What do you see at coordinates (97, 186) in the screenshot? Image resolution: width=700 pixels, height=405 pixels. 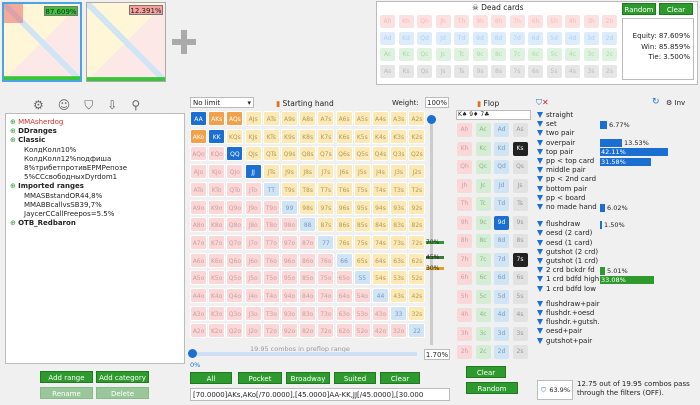 I see `tree-item: ⊕ Imported ranges` at bounding box center [97, 186].